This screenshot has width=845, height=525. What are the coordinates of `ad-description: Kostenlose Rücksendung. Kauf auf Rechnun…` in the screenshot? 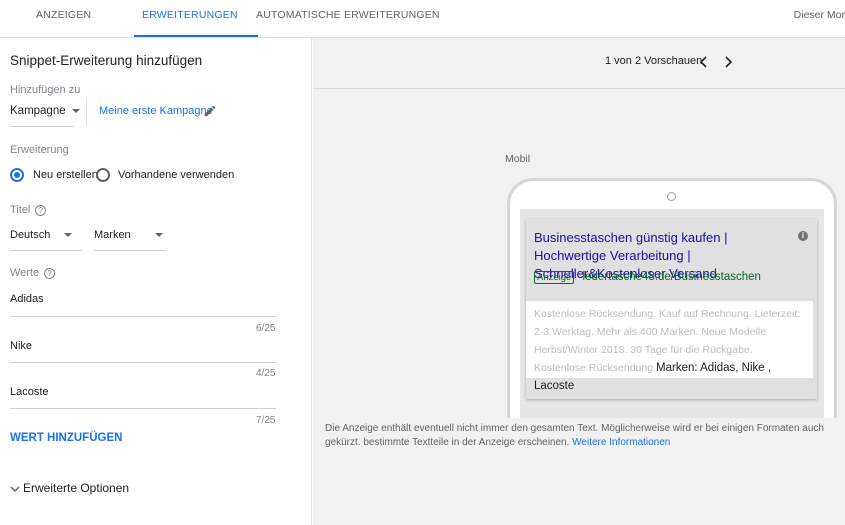 It's located at (669, 346).